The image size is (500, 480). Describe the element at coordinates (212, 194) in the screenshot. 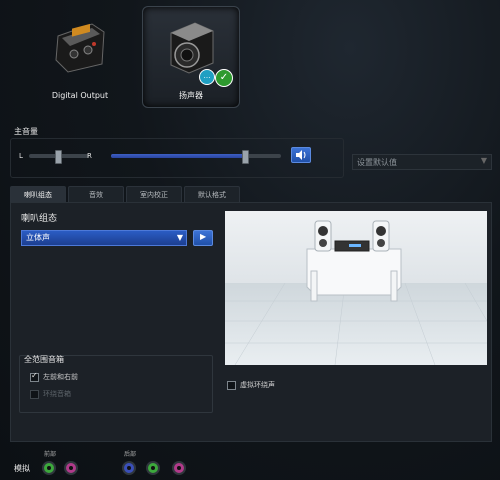

I see `tab-default-format: 默认格式` at that location.